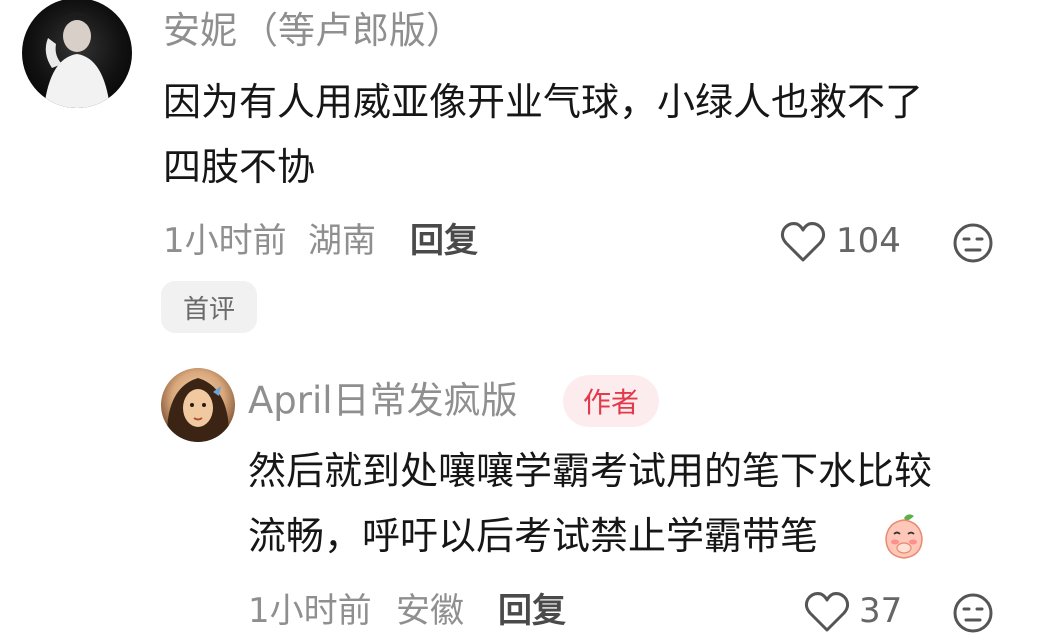 The width and height of the screenshot is (1058, 642). Describe the element at coordinates (533, 536) in the screenshot. I see `comment-text-line-2: 流畅，呼吁以后考试禁止学霸带笔` at that location.